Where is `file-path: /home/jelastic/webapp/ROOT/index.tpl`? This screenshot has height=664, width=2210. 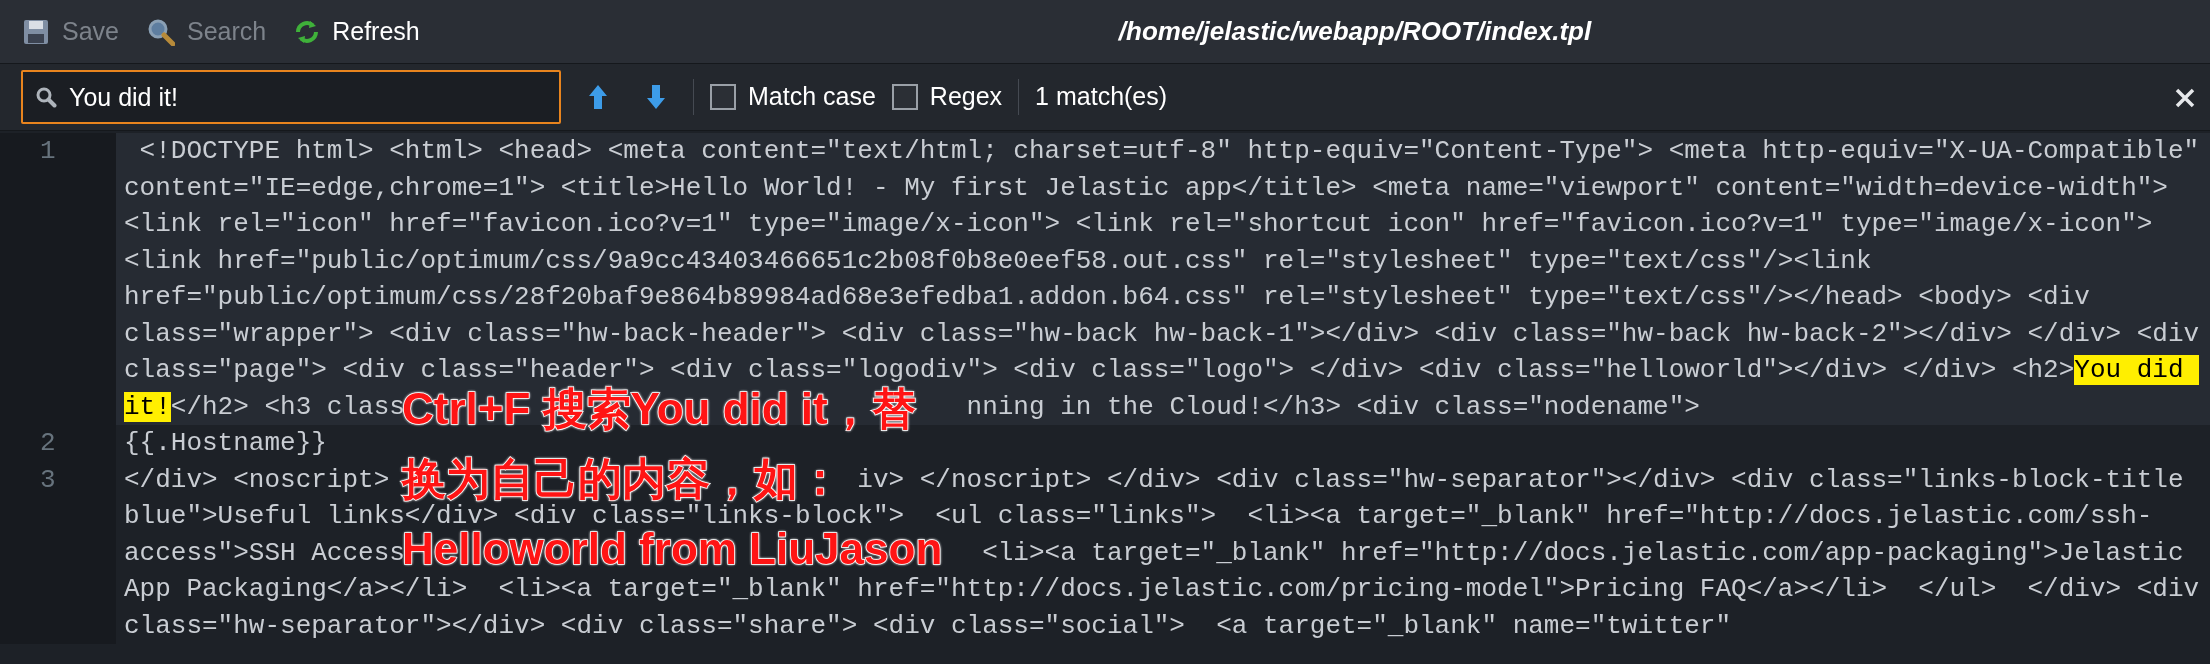
file-path: /home/jelastic/webapp/ROOT/index.tpl is located at coordinates (1354, 31).